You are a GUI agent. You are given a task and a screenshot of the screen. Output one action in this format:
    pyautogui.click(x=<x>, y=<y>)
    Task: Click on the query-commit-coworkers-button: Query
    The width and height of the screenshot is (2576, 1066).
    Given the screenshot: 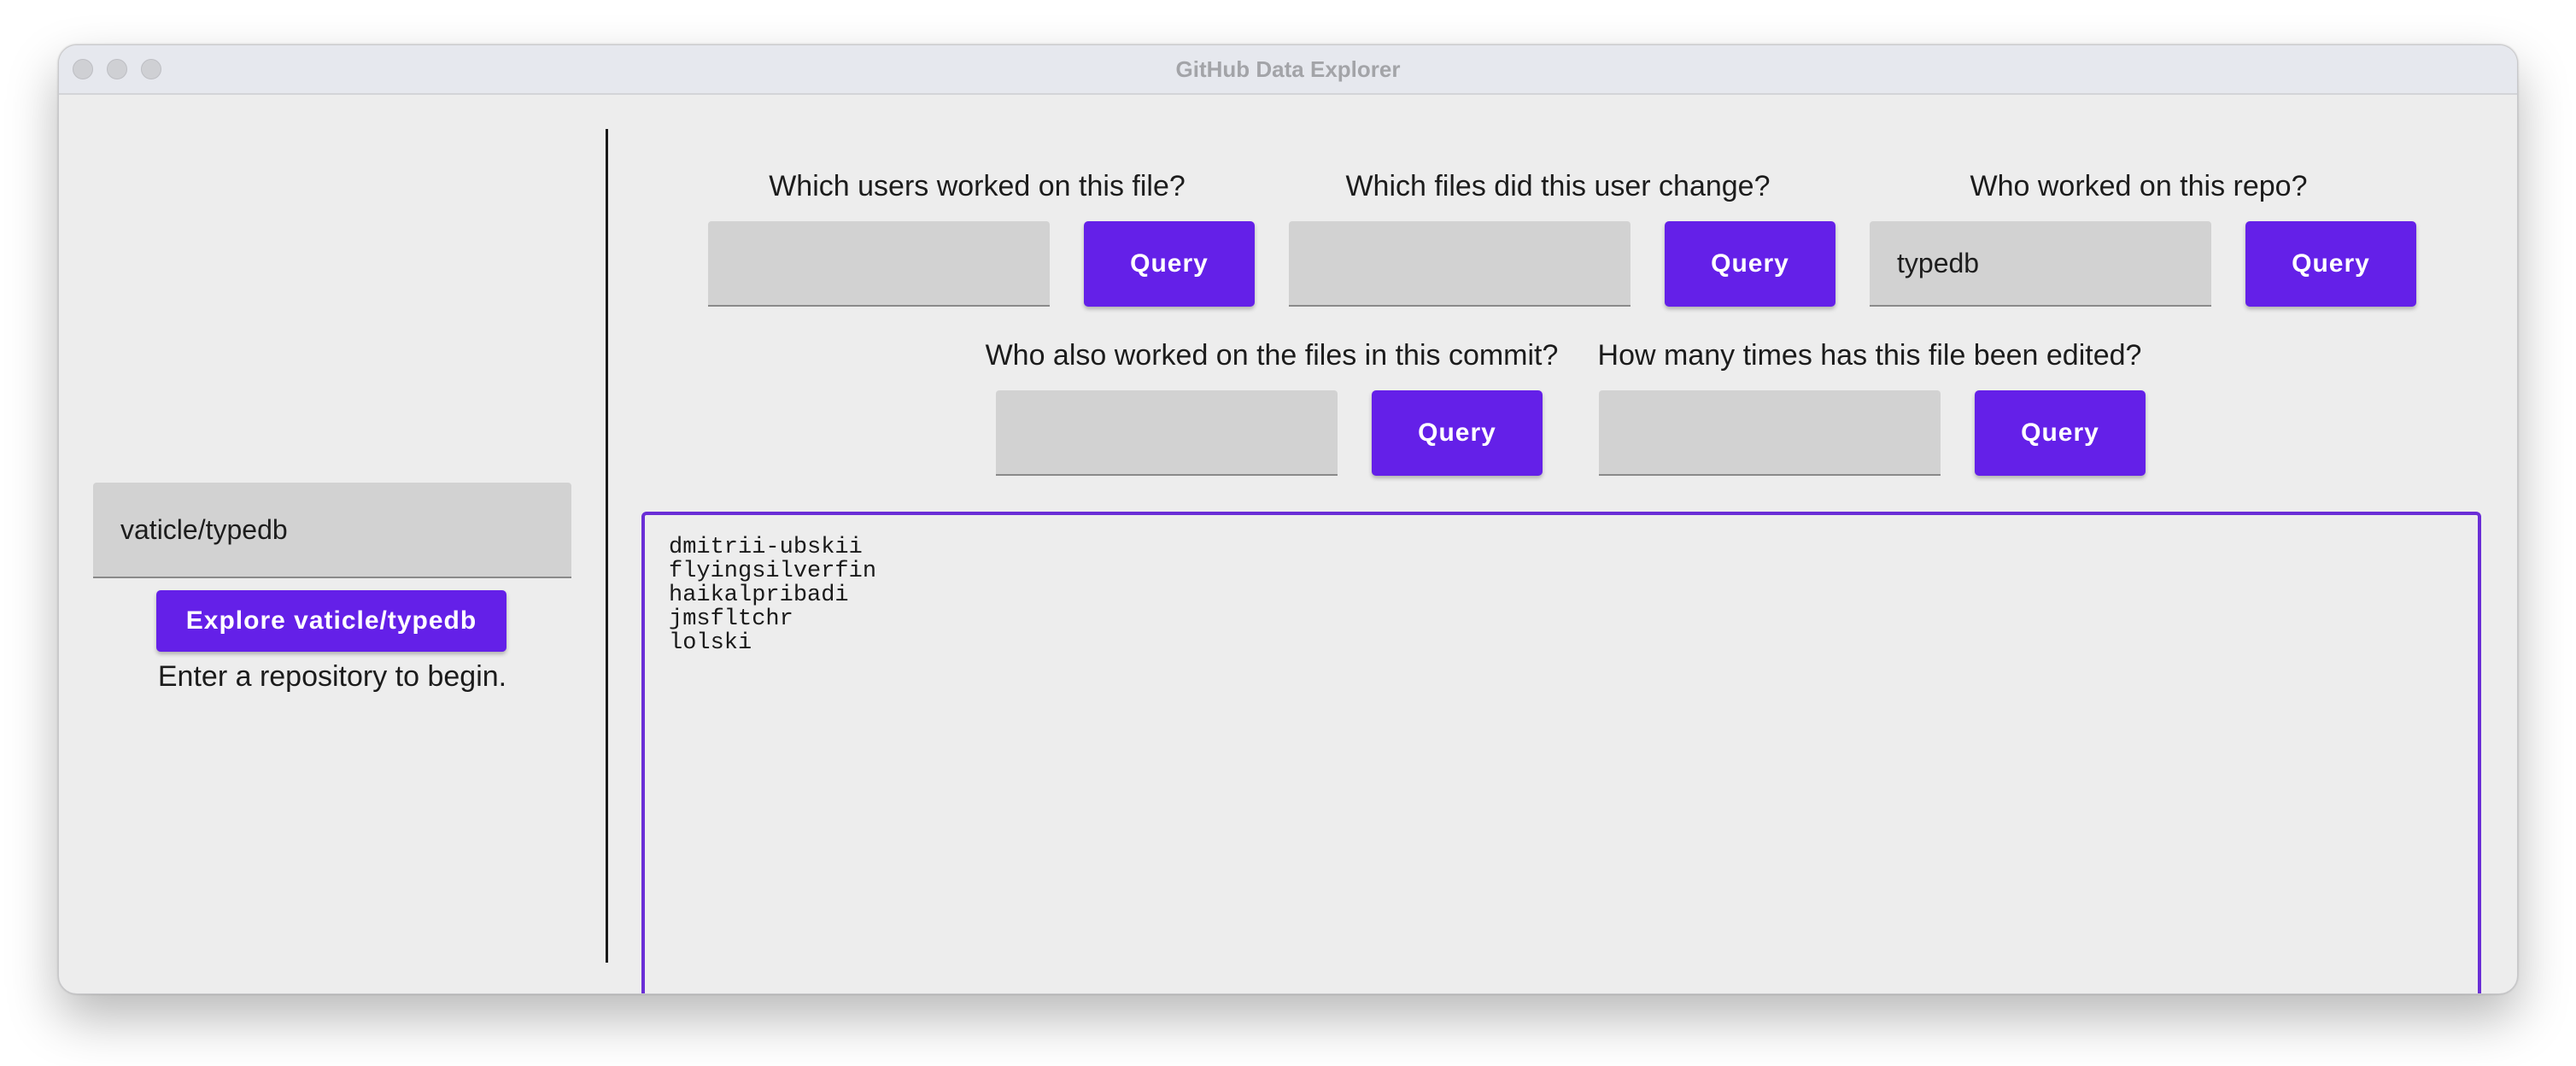 What is the action you would take?
    pyautogui.click(x=1457, y=433)
    